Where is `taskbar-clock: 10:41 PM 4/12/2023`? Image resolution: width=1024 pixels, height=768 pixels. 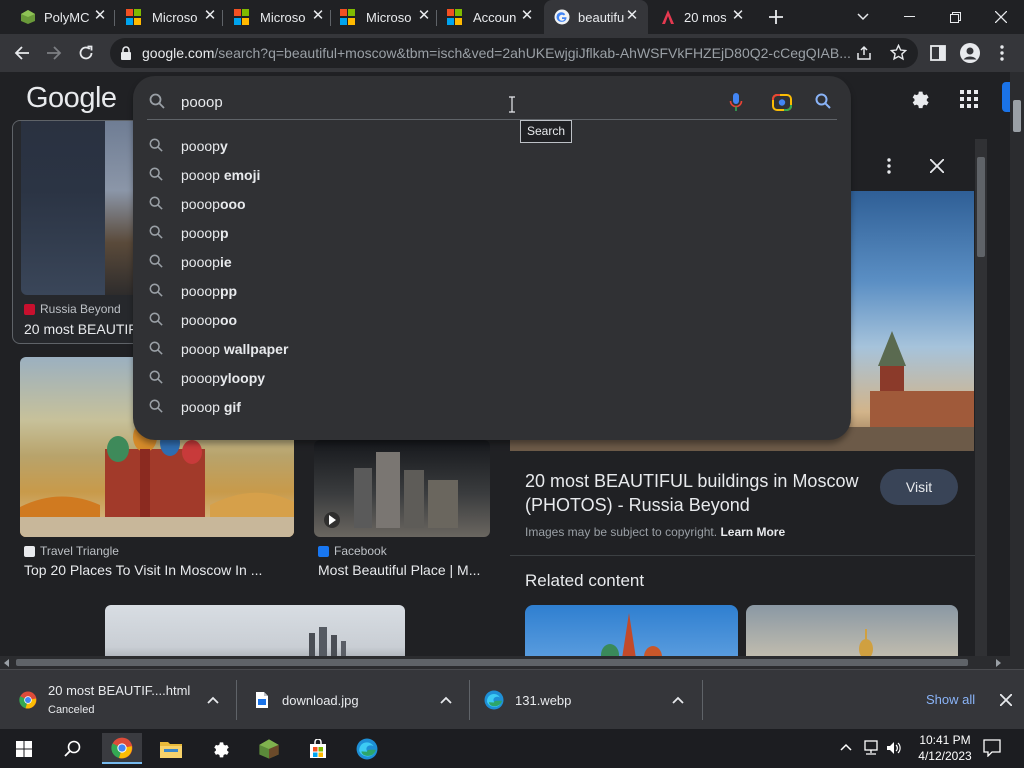 taskbar-clock: 10:41 PM 4/12/2023 is located at coordinates (945, 748).